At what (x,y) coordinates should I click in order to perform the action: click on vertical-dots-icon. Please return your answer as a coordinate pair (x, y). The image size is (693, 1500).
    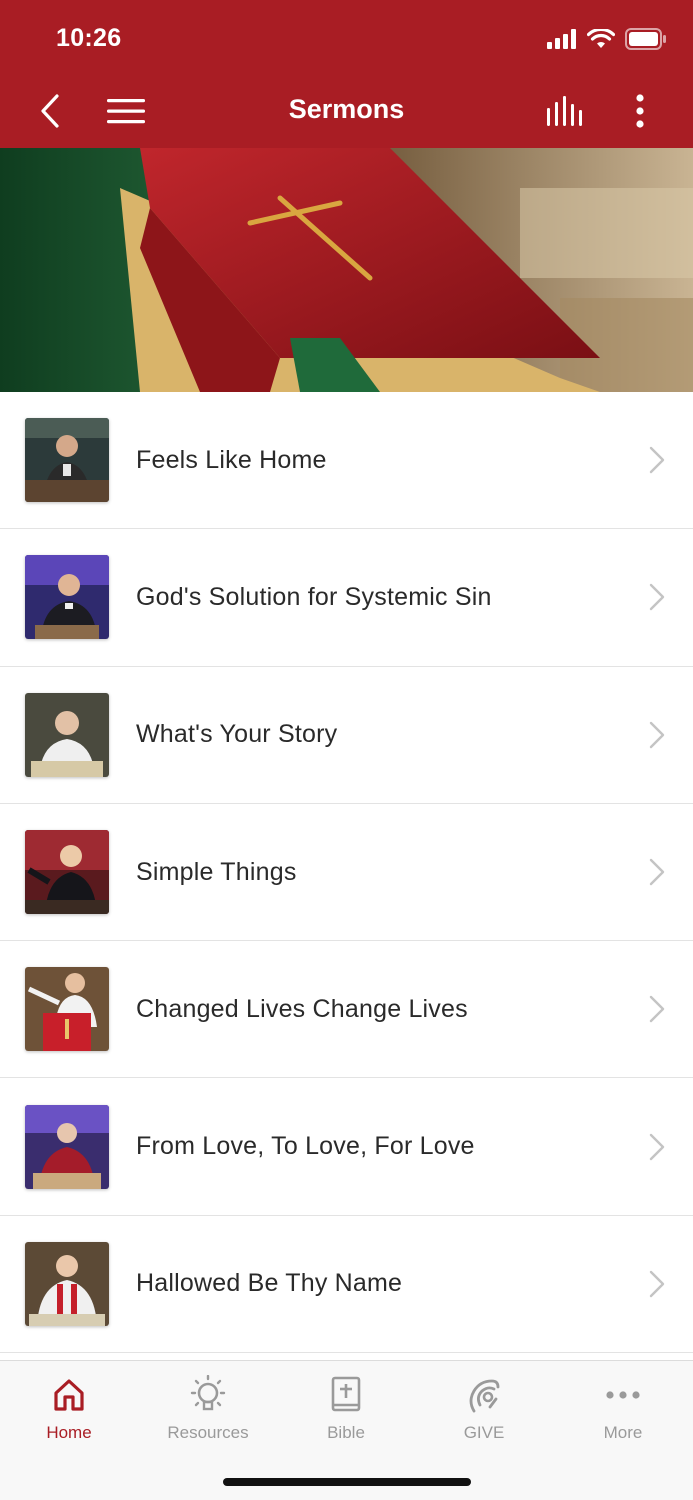
    Looking at the image, I should click on (640, 111).